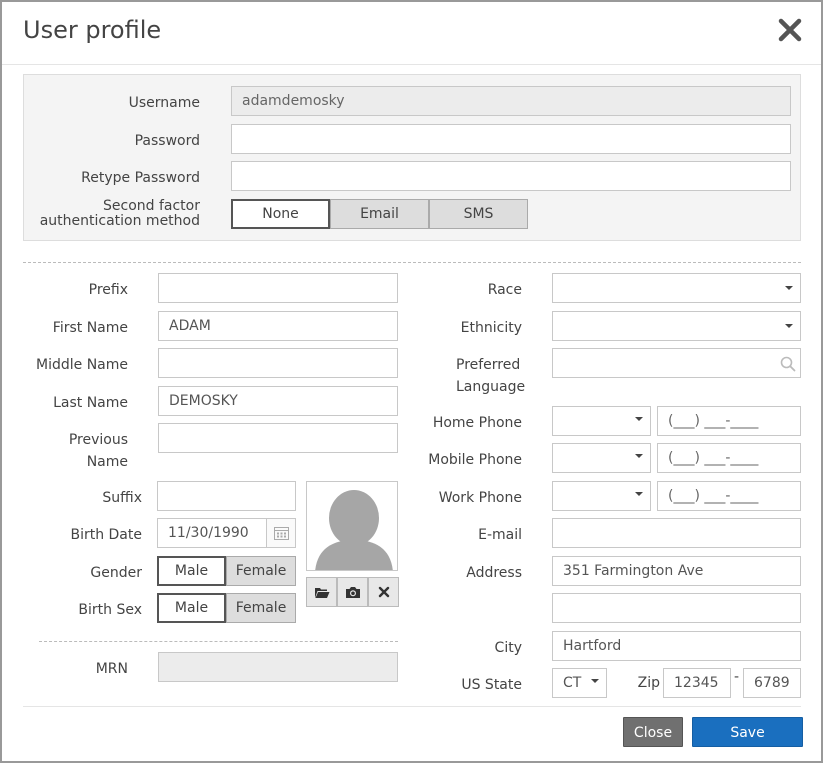 The image size is (823, 763). Describe the element at coordinates (110, 610) in the screenshot. I see `birth-sex-label: Birth Sex` at that location.